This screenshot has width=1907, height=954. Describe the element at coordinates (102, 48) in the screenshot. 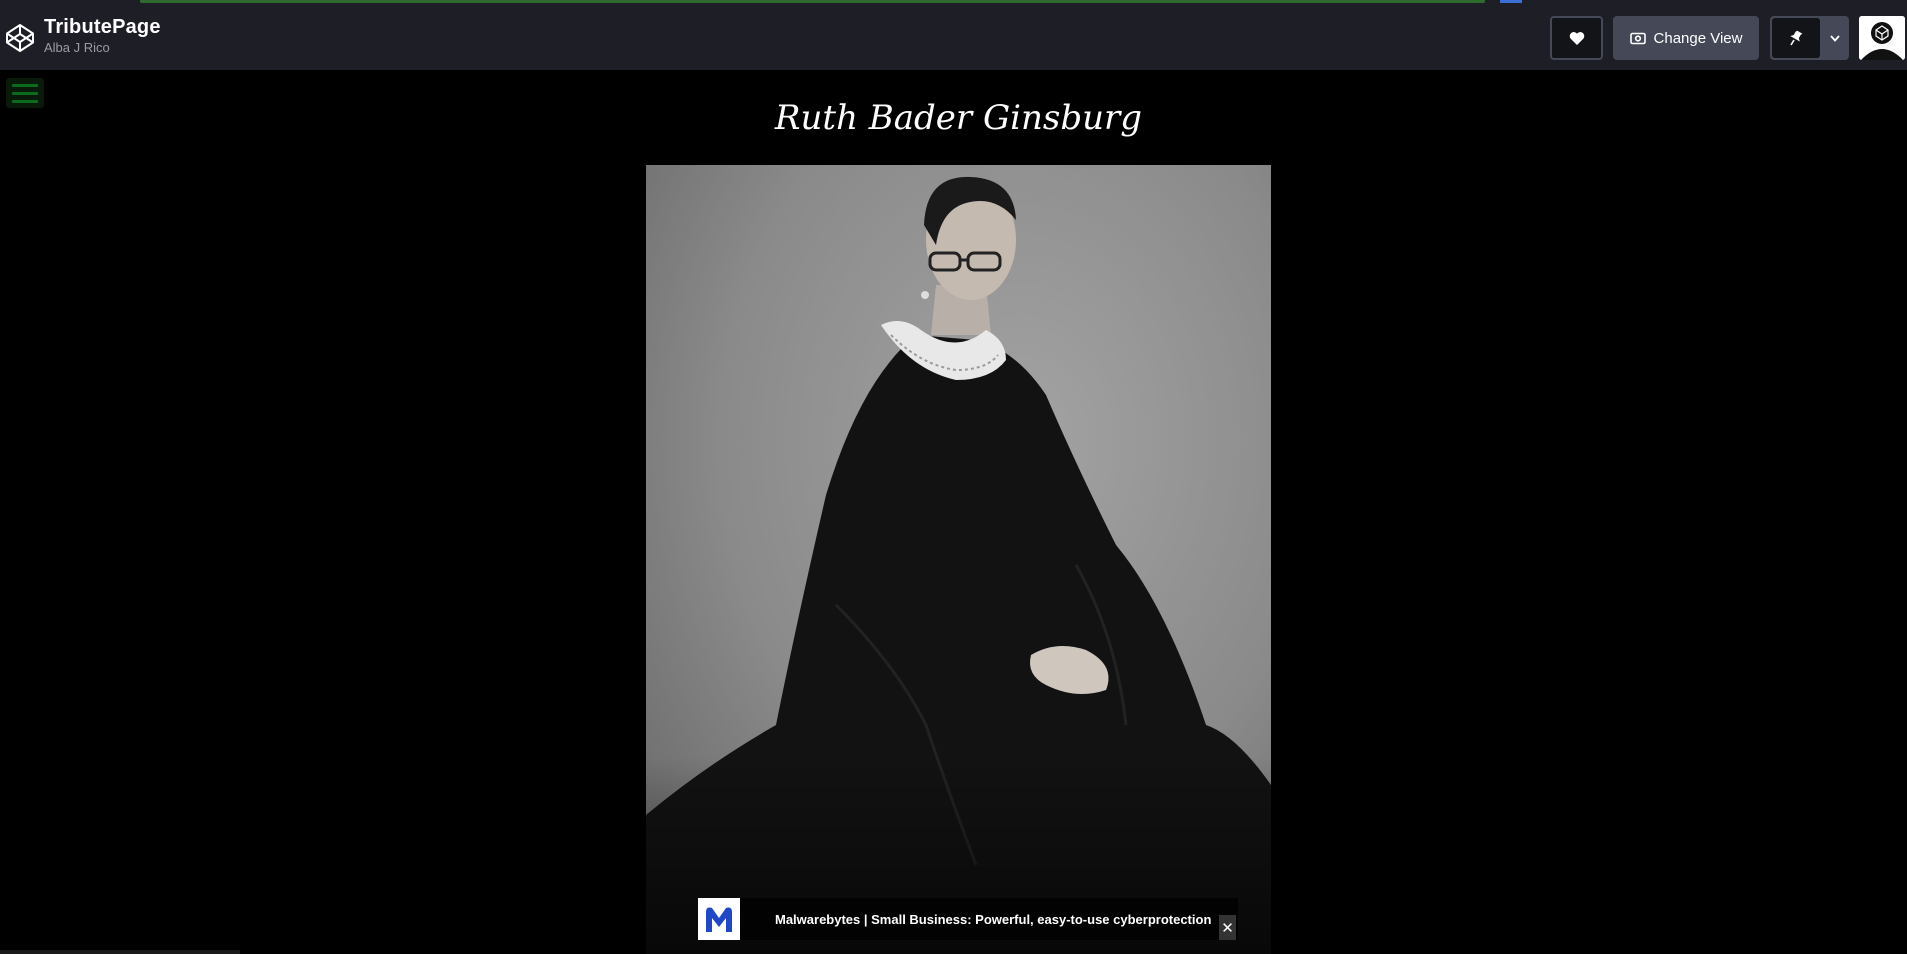

I see `pen-author: Alba J Rico` at that location.